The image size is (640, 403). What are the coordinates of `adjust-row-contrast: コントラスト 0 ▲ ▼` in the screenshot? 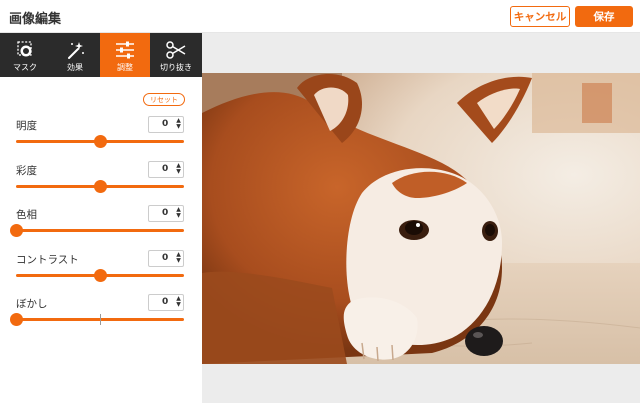 It's located at (101, 270).